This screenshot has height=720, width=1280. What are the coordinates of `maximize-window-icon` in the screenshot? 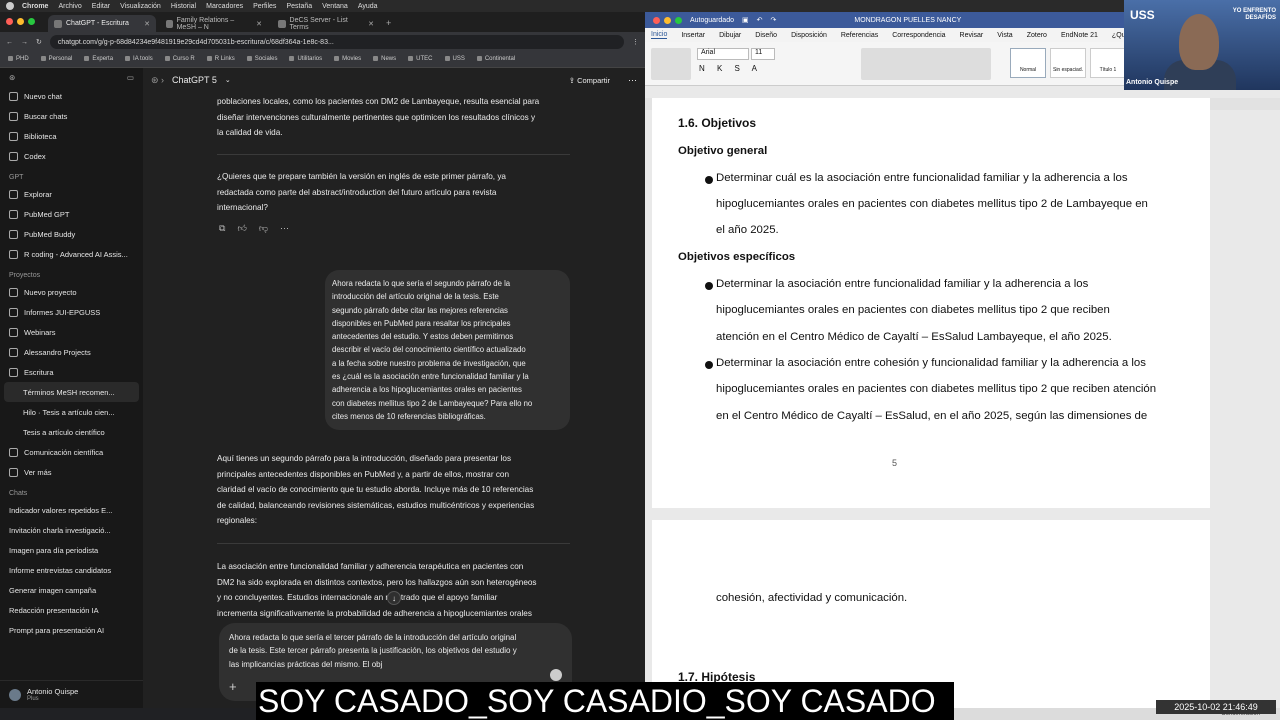 It's located at (678, 20).